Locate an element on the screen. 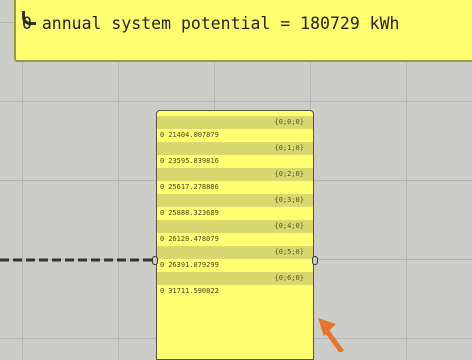  item-value: 26120.478079 is located at coordinates (193, 239).